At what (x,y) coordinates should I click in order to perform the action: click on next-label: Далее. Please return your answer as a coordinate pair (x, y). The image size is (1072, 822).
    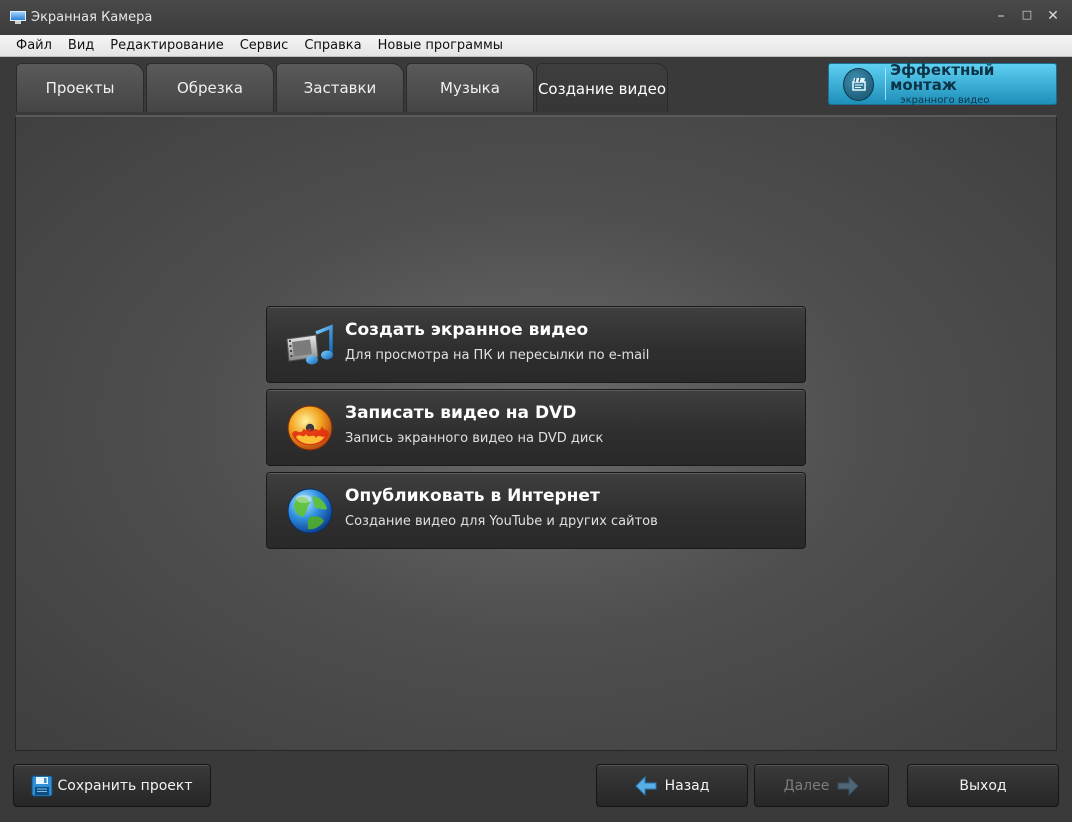
    Looking at the image, I should click on (806, 785).